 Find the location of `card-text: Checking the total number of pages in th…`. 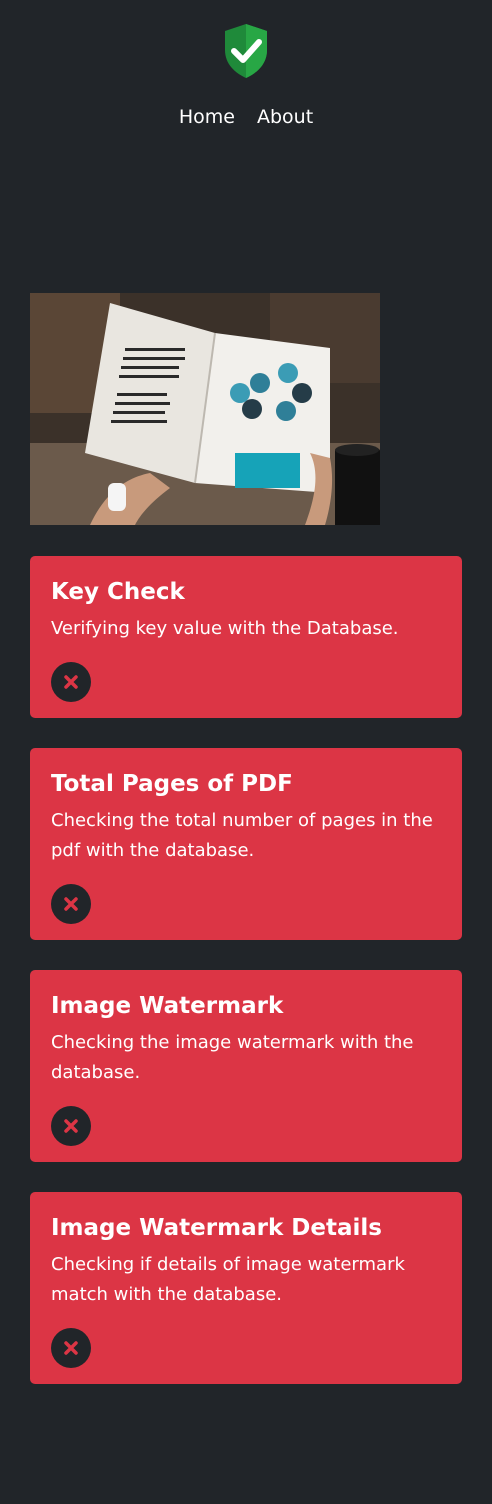

card-text: Checking the total number of pages in th… is located at coordinates (242, 835).